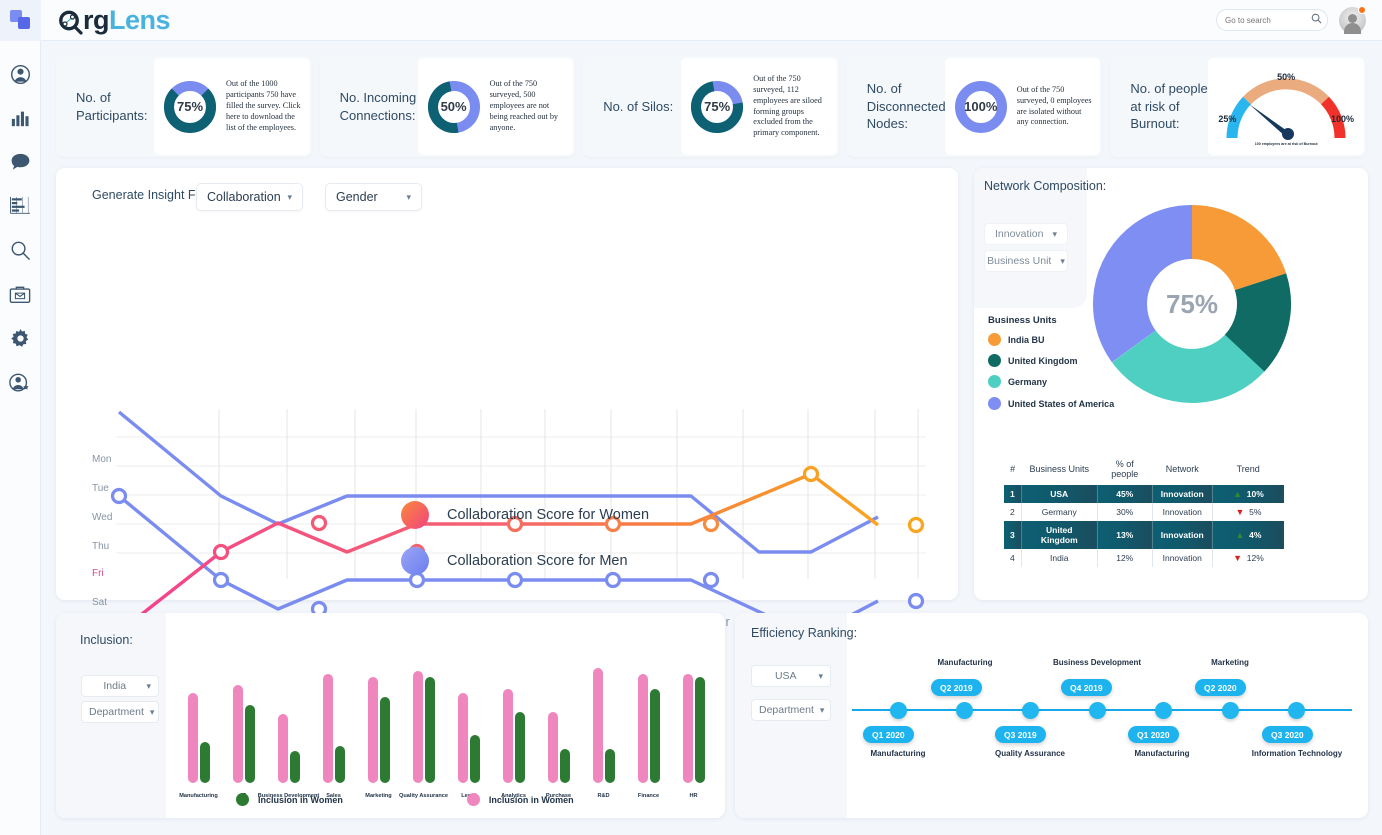 This screenshot has width=1382, height=835. I want to click on bar-label: Finance, so click(648, 796).